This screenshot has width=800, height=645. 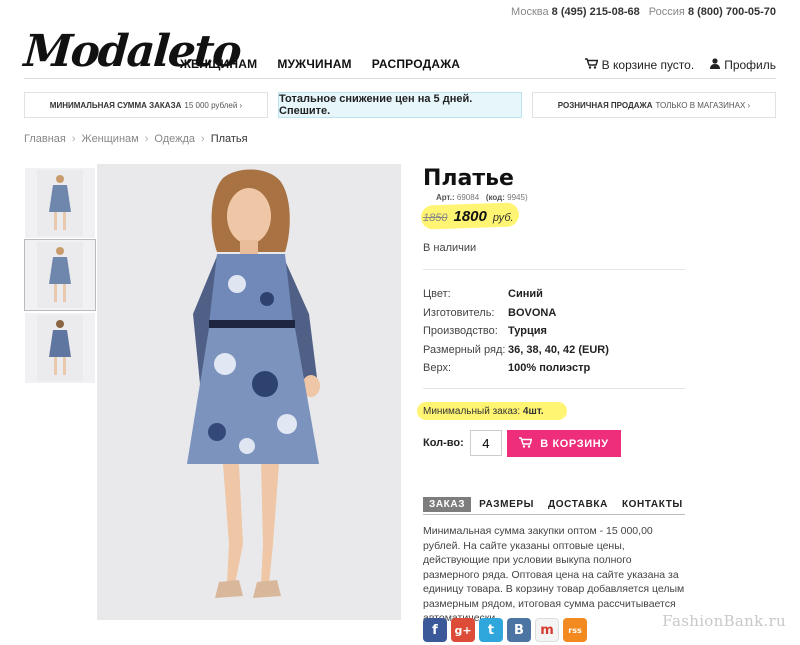 I want to click on spec-row: Изготовитель: BOVONA, so click(x=516, y=313).